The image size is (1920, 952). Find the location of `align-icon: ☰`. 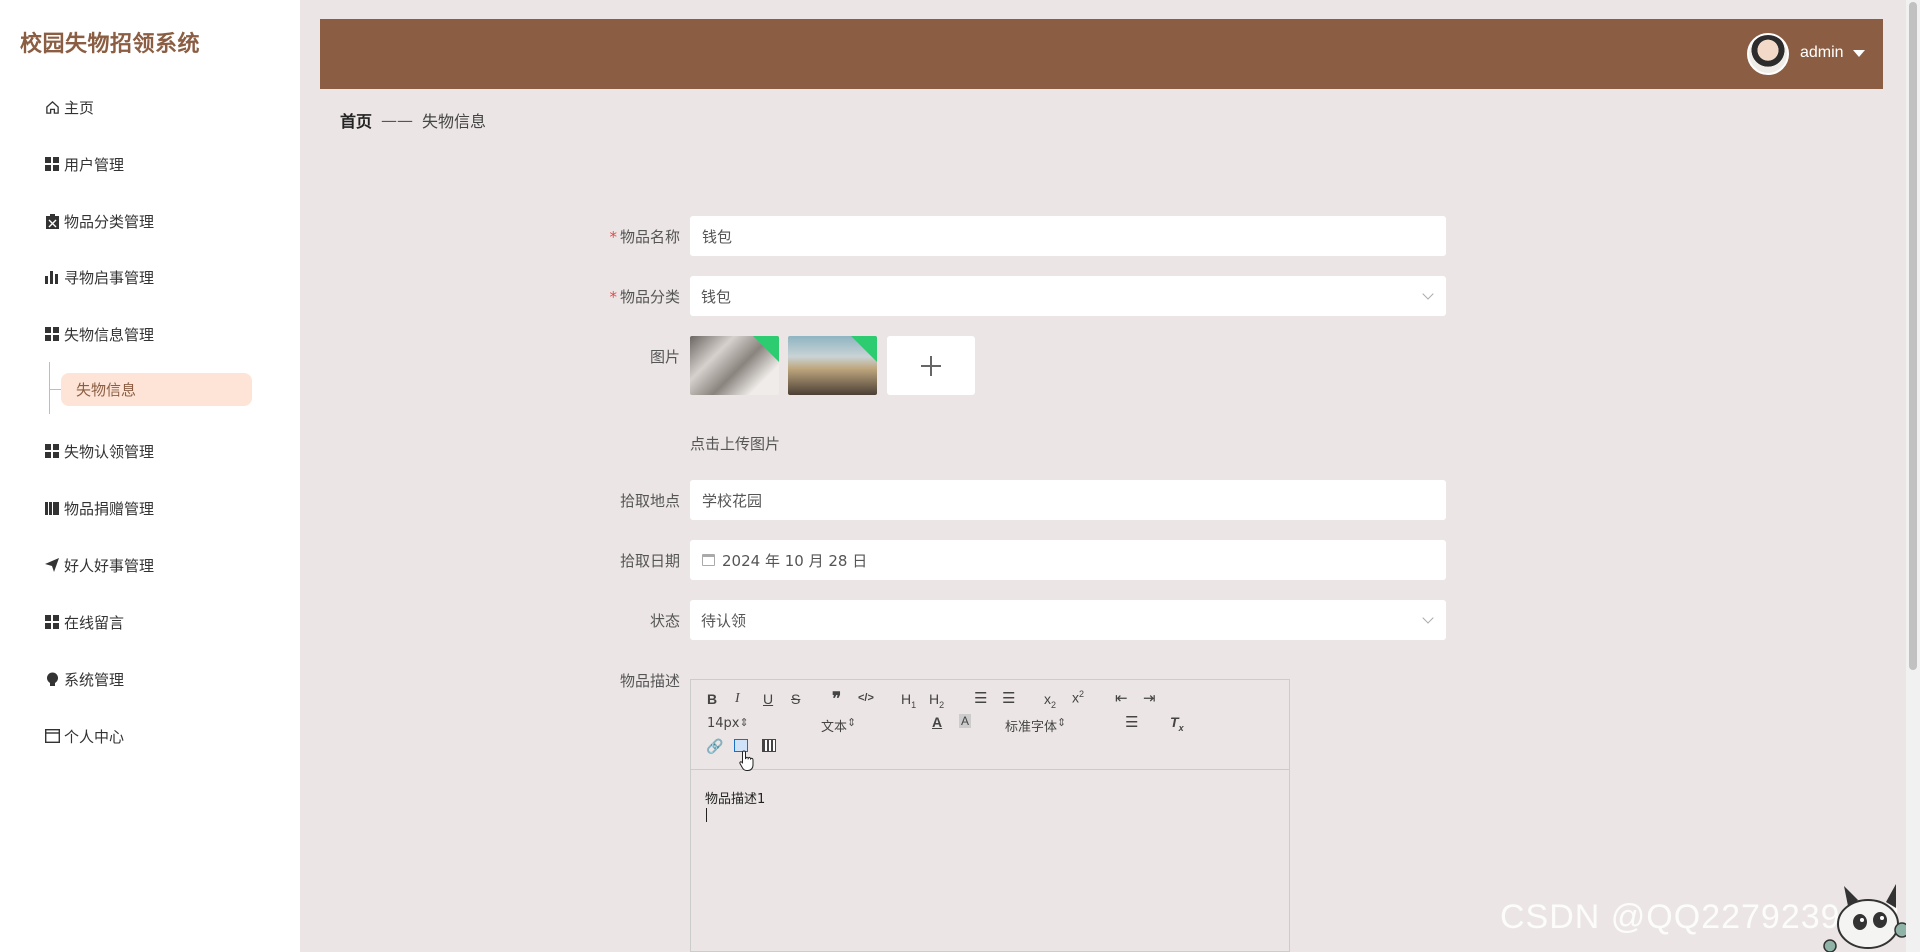

align-icon: ☰ is located at coordinates (1131, 722).